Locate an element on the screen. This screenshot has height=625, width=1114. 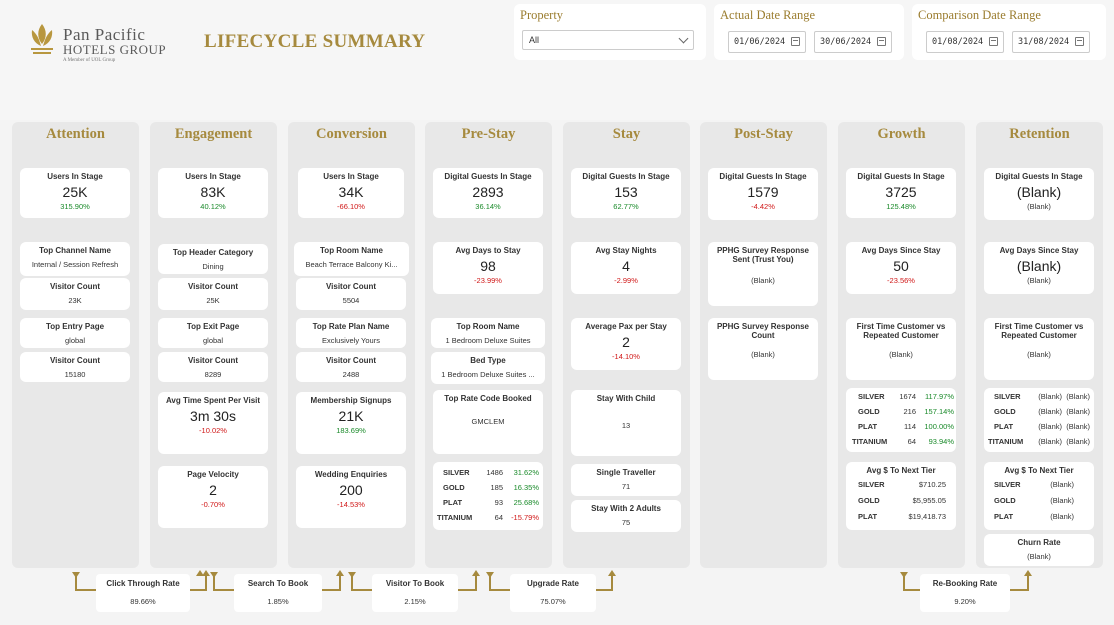
click-through-rate-card: Click Through Rate 89.66% is located at coordinates (143, 593).